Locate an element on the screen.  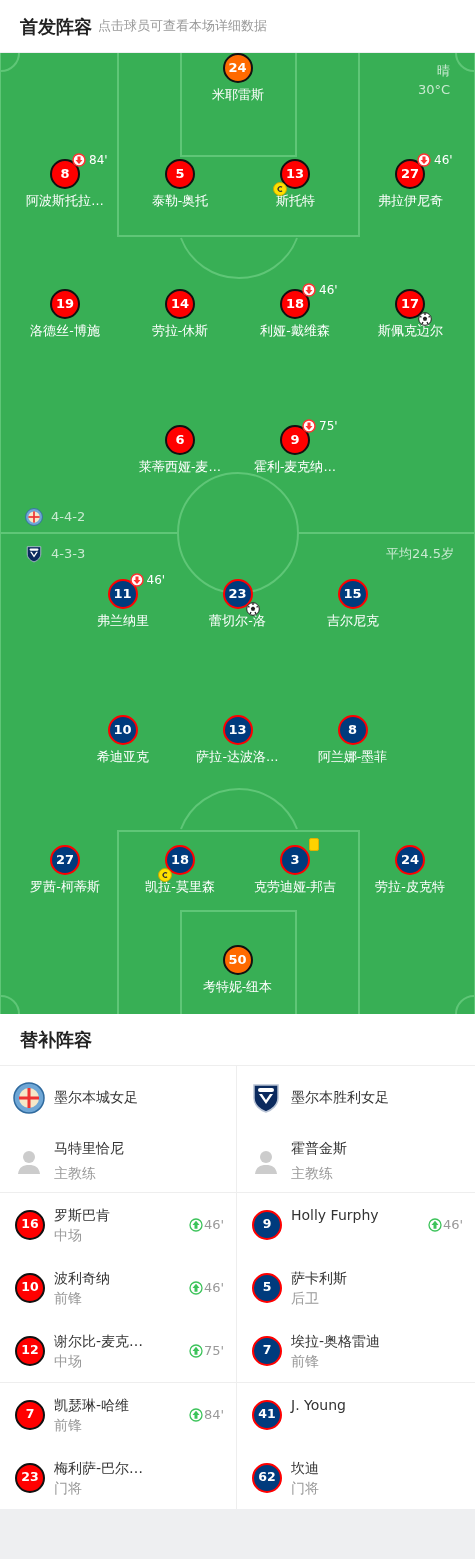
substitute-row: 7 埃拉-奥格雷迪 前锋 is located at coordinates (356, 1350).